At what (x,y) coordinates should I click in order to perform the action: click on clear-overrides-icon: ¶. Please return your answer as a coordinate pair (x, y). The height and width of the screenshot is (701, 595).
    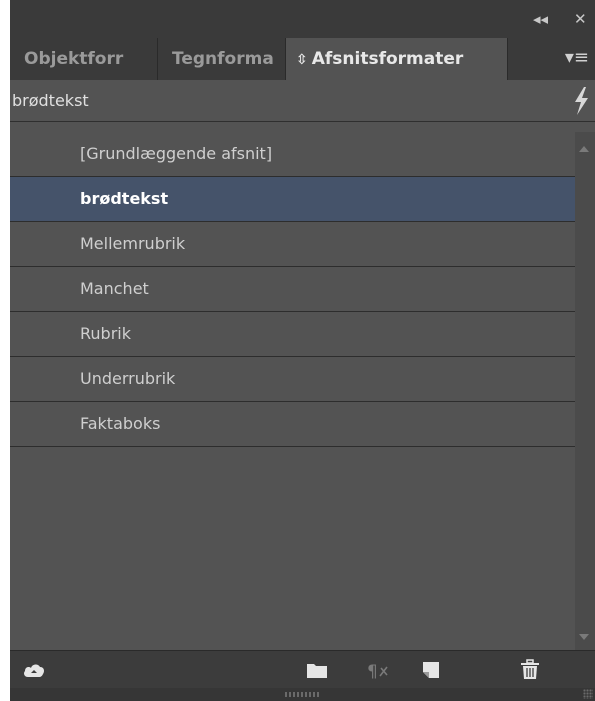
    Looking at the image, I should click on (378, 670).